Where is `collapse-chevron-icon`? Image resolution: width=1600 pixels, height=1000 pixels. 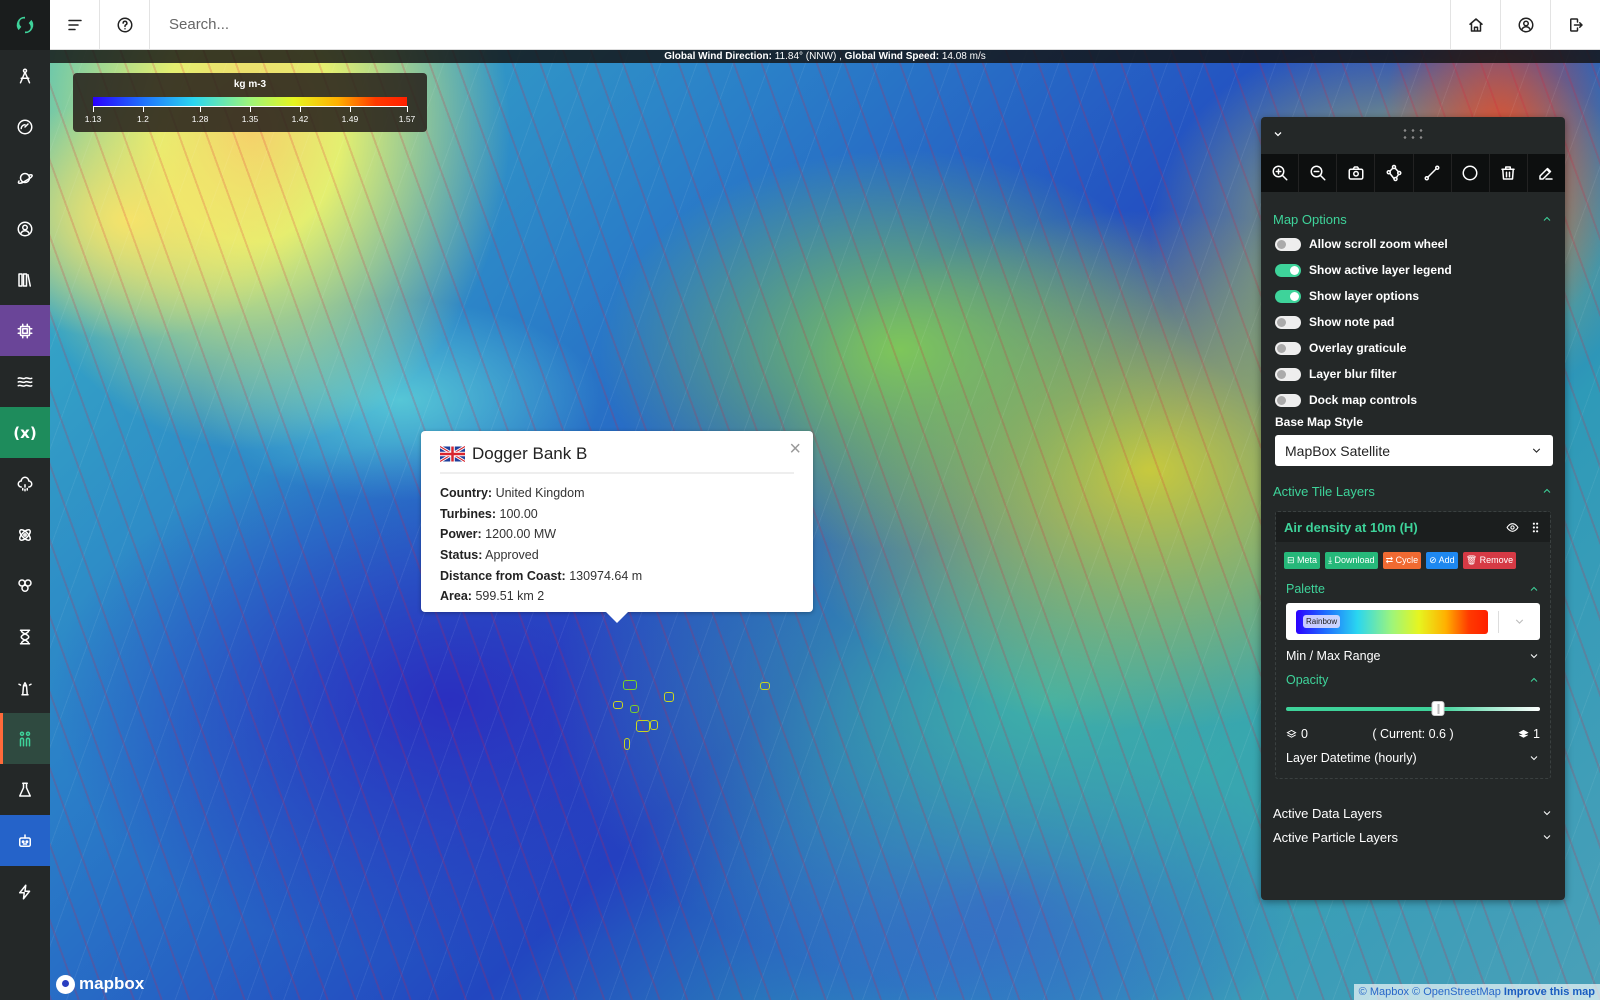
collapse-chevron-icon is located at coordinates (1278, 134).